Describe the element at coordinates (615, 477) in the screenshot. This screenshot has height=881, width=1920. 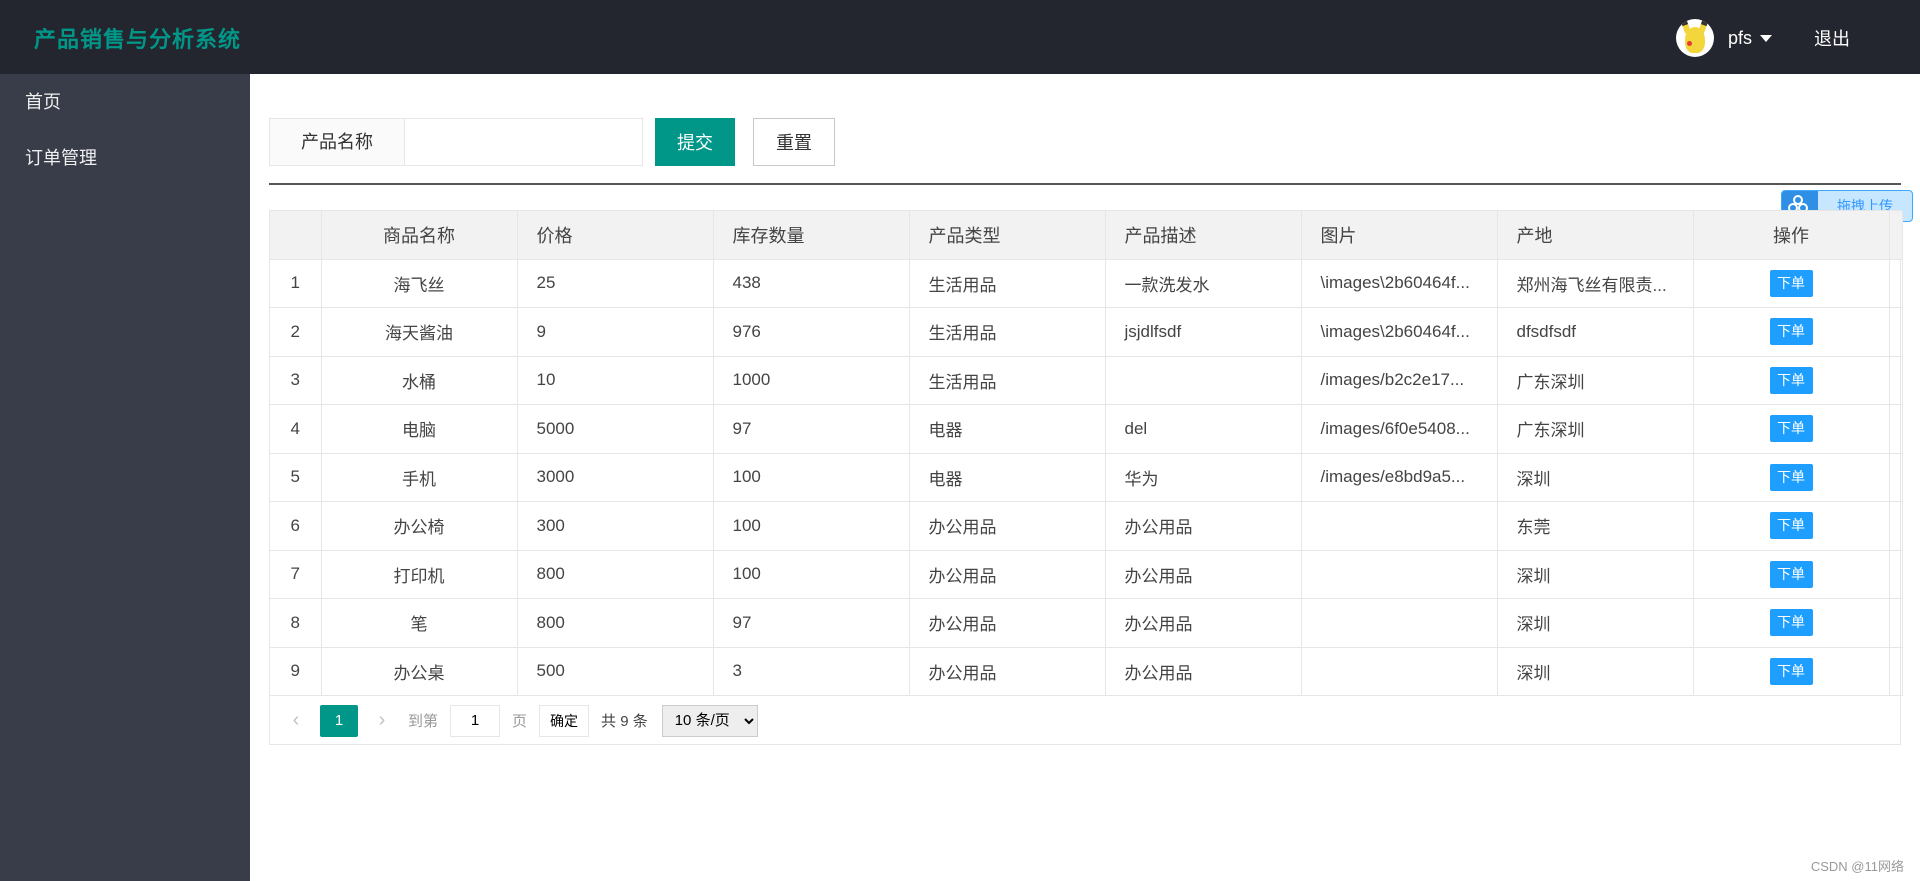
I see `cell-price: 3000` at that location.